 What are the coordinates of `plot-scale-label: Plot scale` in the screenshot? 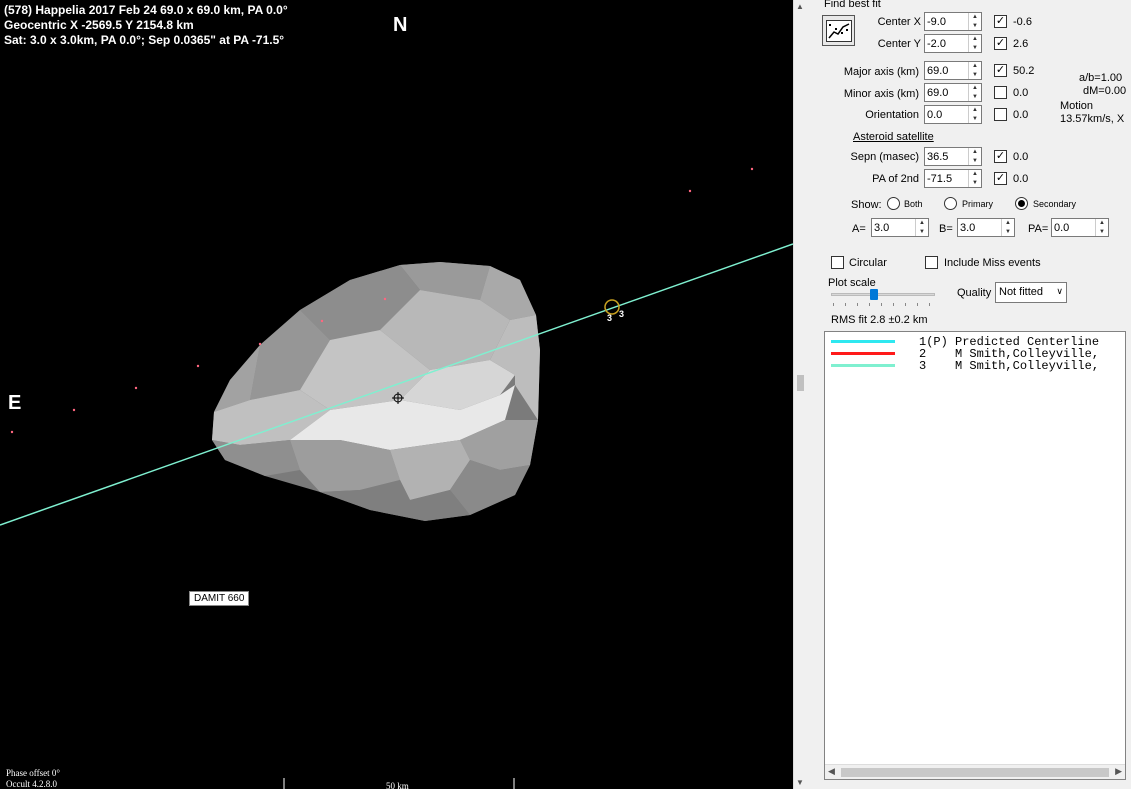 It's located at (852, 283).